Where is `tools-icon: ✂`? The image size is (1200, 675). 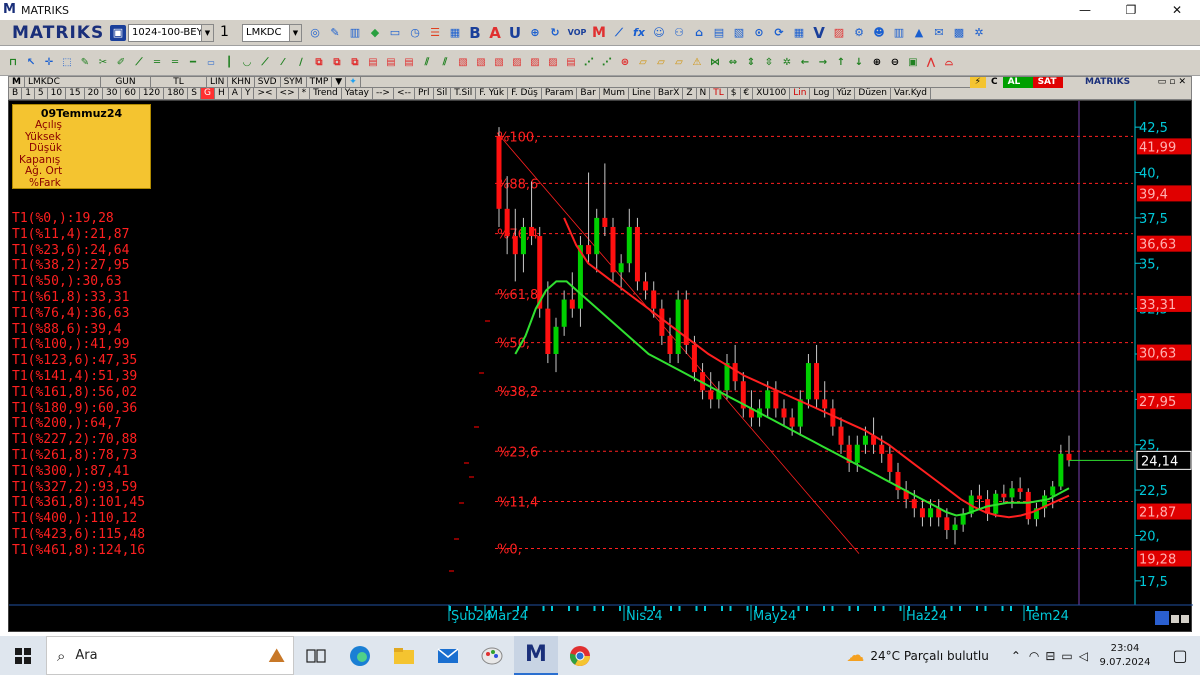
tools-icon: ✂ is located at coordinates (103, 63).